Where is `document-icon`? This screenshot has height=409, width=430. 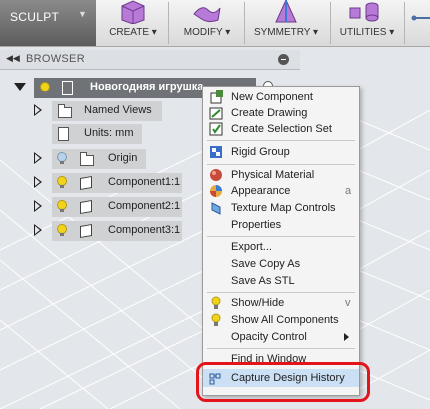
document-icon is located at coordinates (67, 88).